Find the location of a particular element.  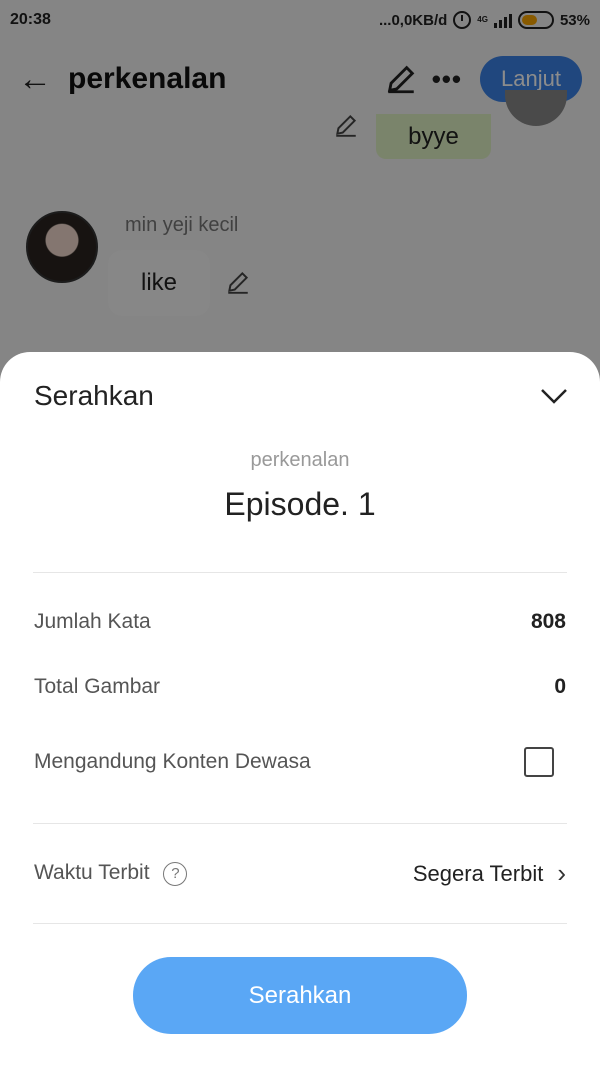

word-count-value: 808 is located at coordinates (548, 621).